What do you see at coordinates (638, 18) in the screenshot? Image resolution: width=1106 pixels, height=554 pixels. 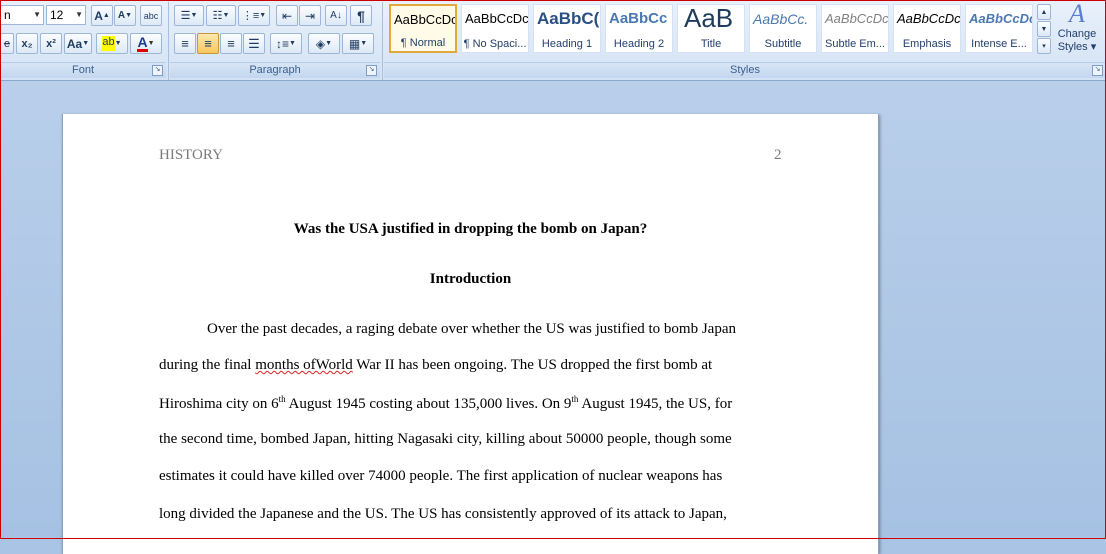 I see `style-sample: AaBbCc` at bounding box center [638, 18].